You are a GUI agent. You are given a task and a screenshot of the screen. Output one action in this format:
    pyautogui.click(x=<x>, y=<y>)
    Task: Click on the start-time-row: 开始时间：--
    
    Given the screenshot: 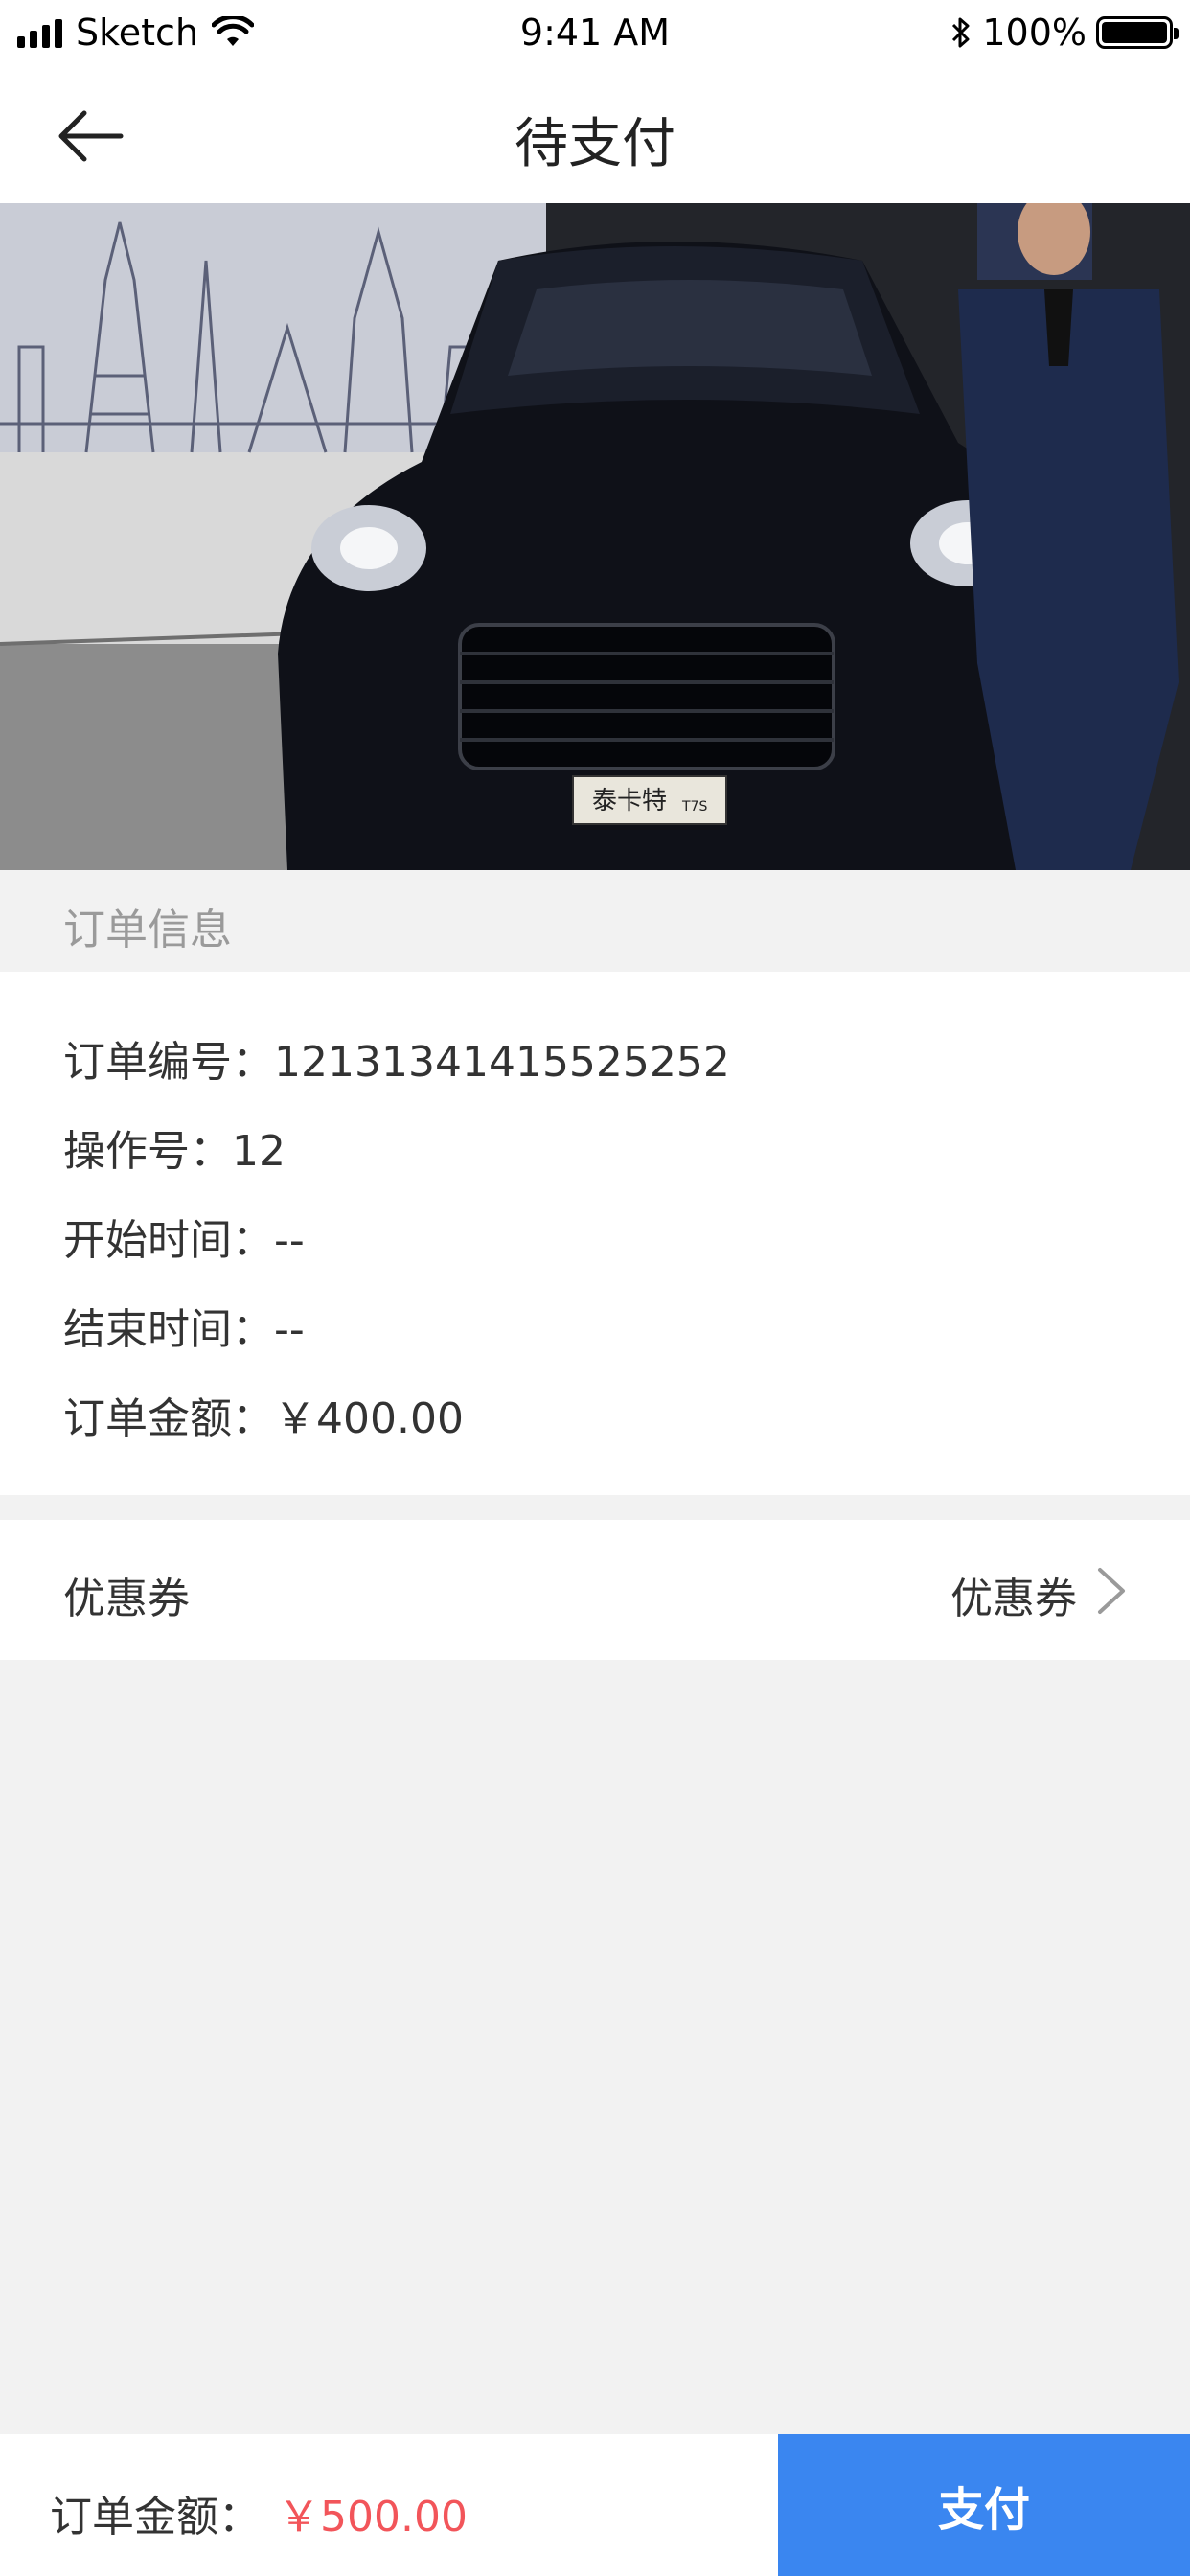 What is the action you would take?
    pyautogui.click(x=184, y=1236)
    